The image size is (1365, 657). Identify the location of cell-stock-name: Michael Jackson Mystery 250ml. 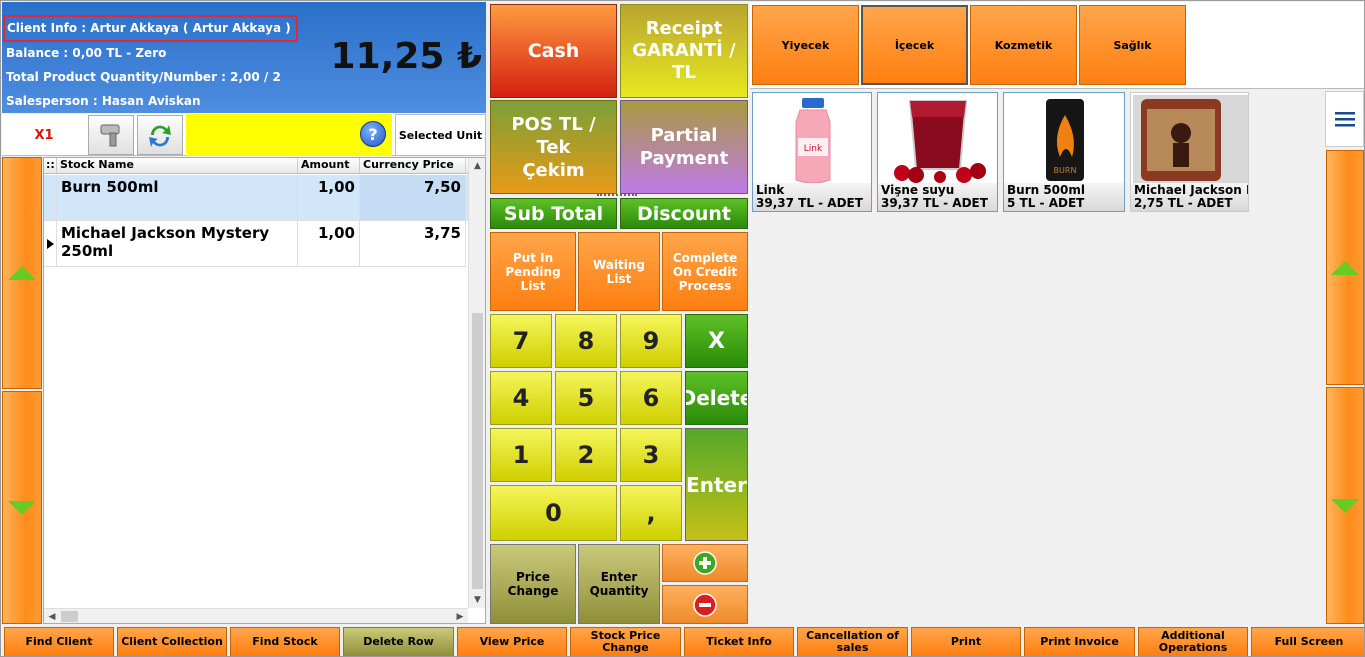
(177, 244).